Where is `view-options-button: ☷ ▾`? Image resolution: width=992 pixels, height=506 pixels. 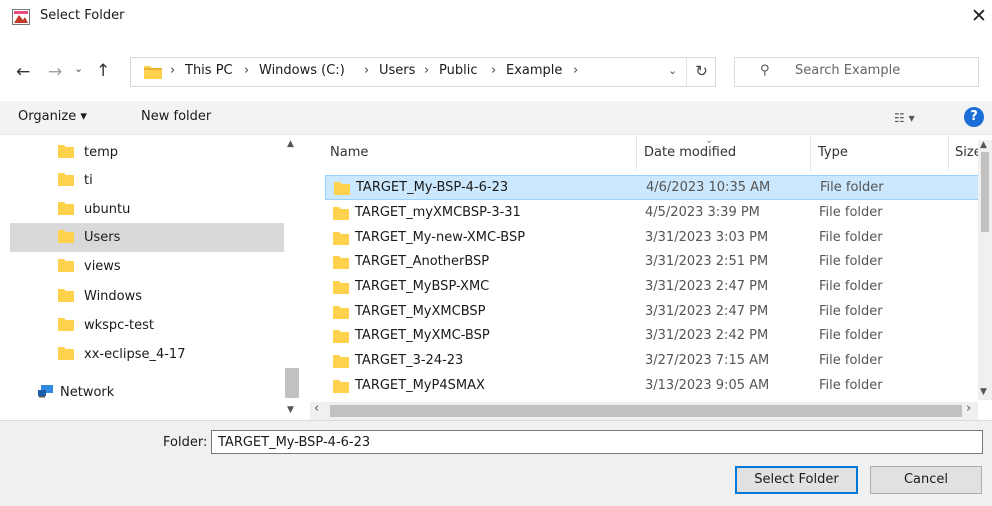
view-options-button: ☷ ▾ is located at coordinates (904, 118).